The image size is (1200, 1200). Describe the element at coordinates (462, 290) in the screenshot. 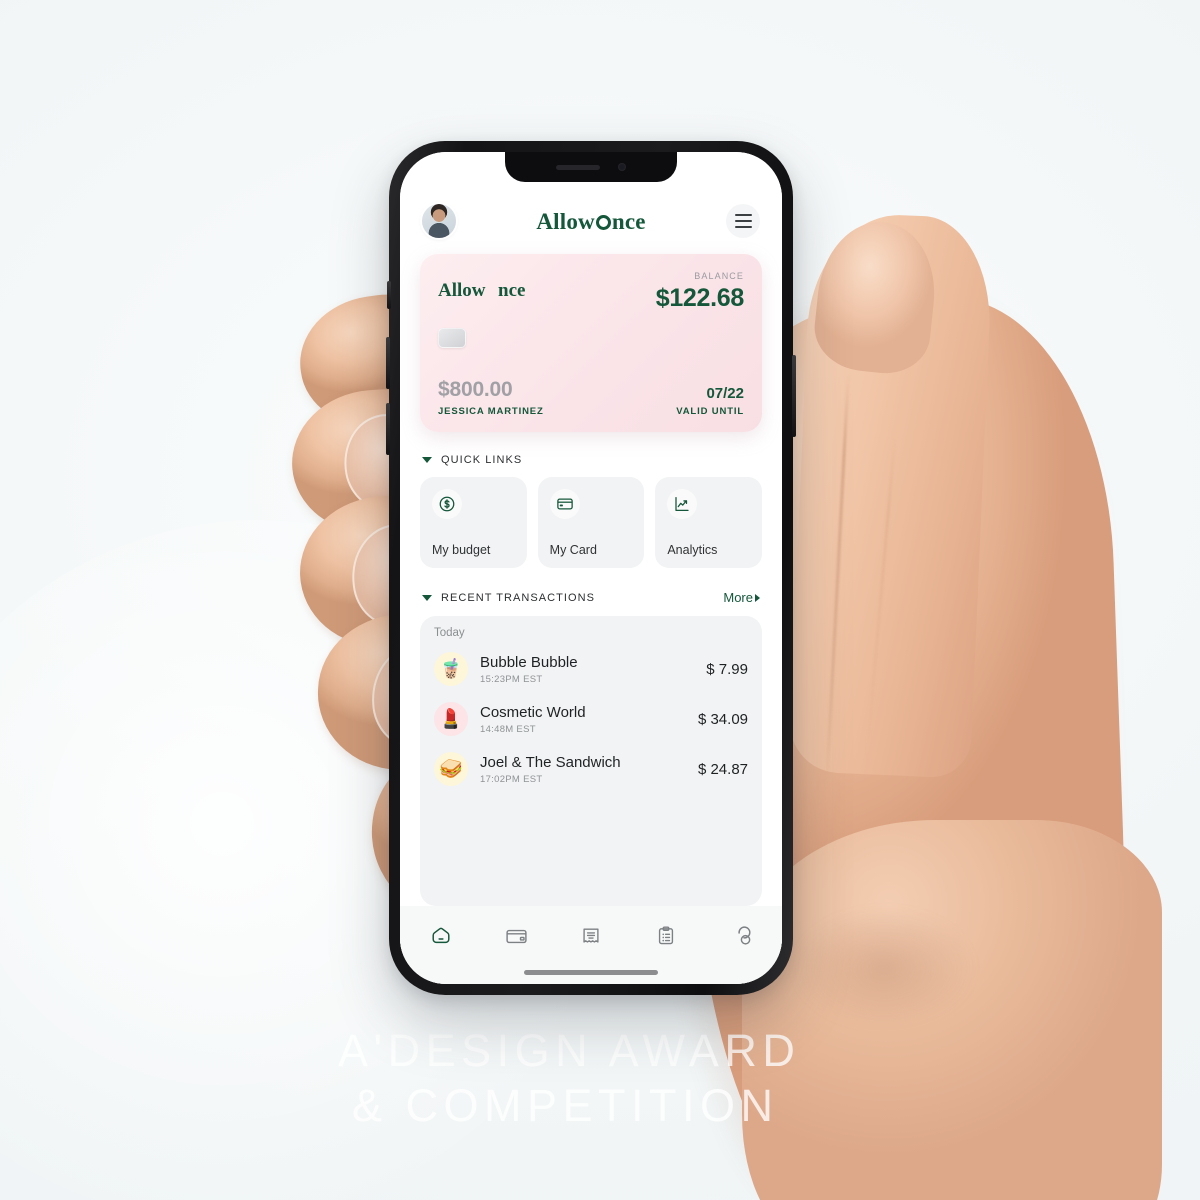

I see `card-brand-prefix: Allow` at that location.